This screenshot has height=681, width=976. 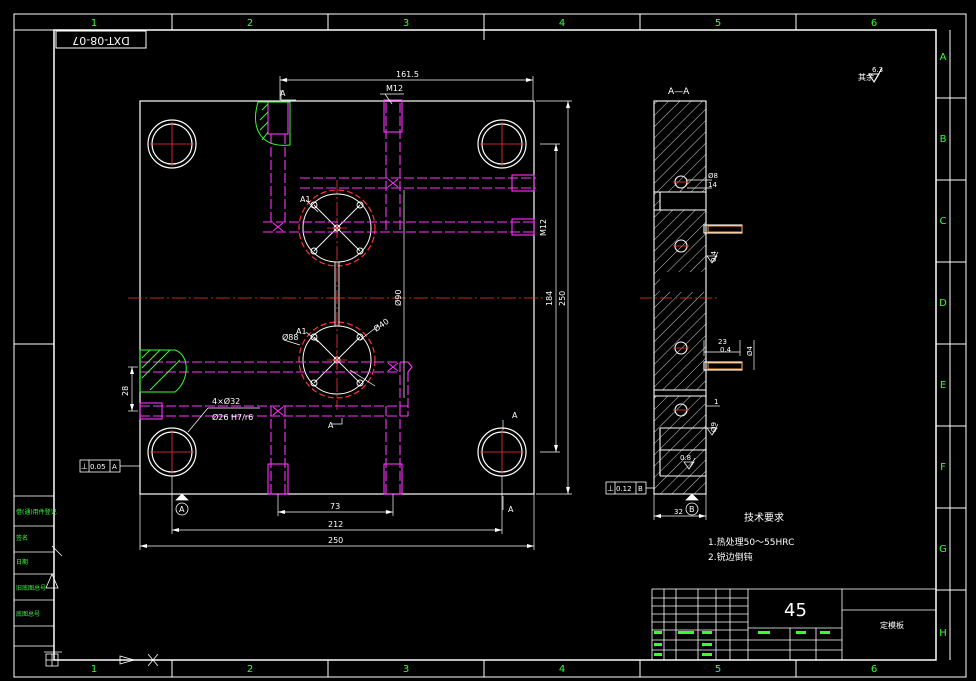 What do you see at coordinates (335, 524) in the screenshot?
I see `dim-212: 212` at bounding box center [335, 524].